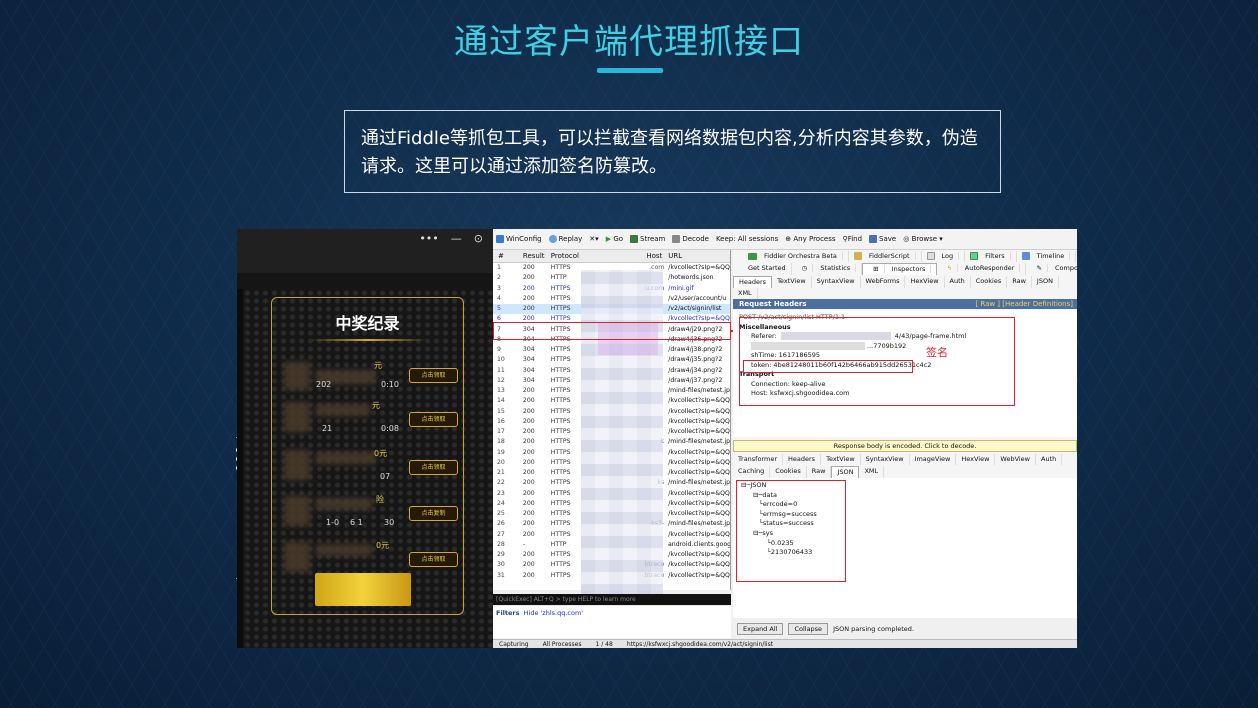 This screenshot has height=708, width=1258. I want to click on header-links: [ Raw ] [Header Definitions], so click(1024, 304).